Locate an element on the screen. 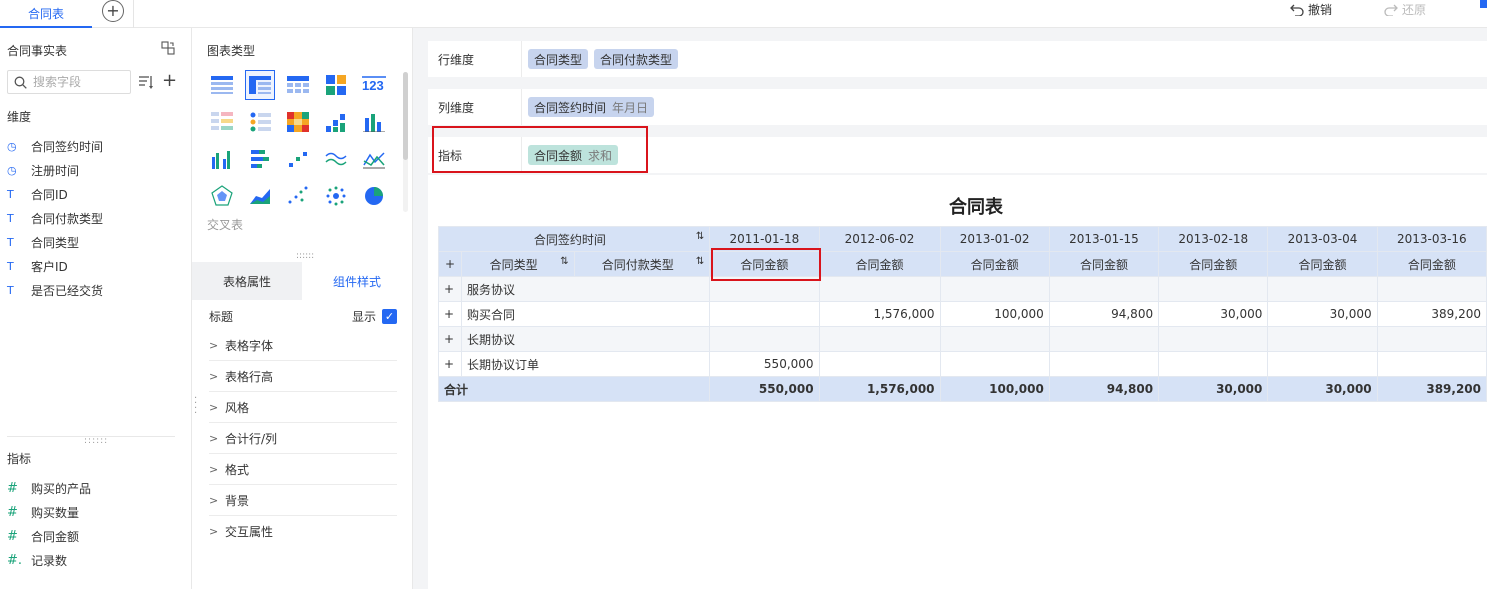 This screenshot has height=589, width=1487. chart-type-grouped-column-icon is located at coordinates (222, 159).